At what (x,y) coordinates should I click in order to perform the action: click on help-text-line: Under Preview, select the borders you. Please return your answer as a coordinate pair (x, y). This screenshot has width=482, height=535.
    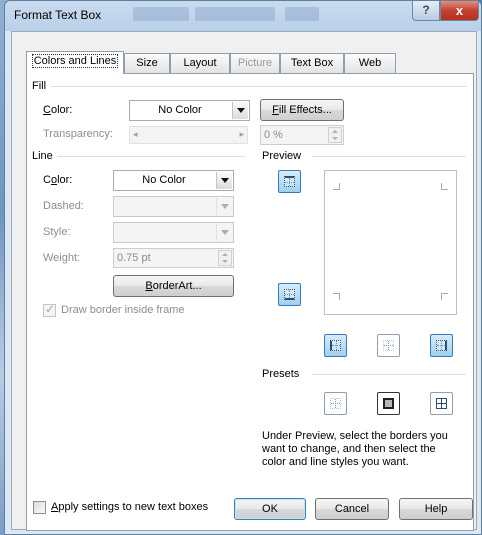
    Looking at the image, I should click on (355, 436).